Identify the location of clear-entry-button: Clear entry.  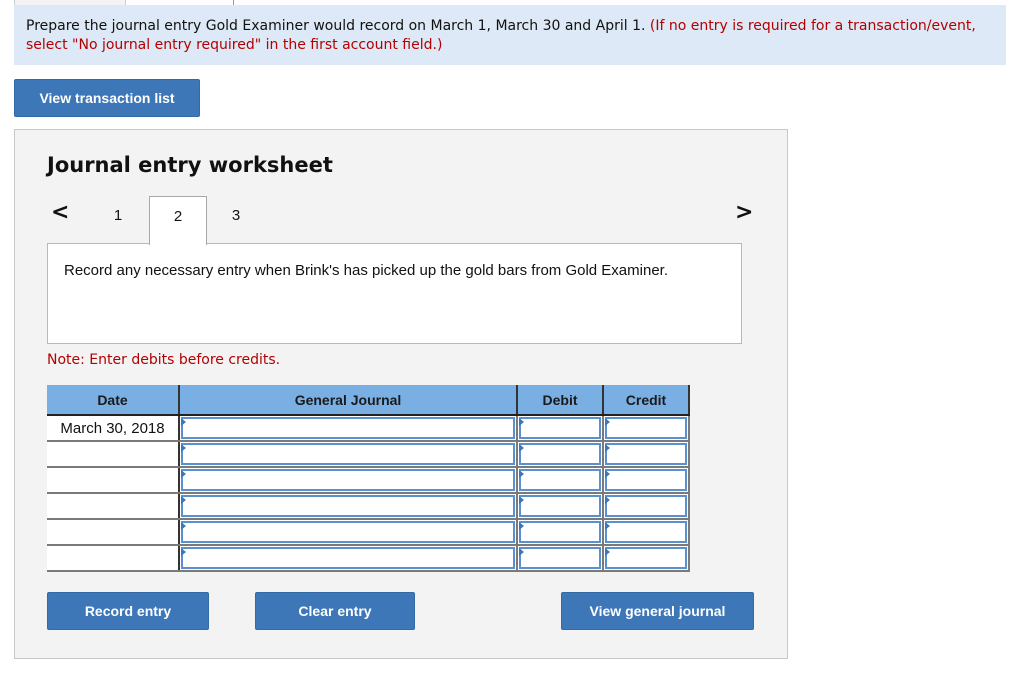
(335, 611).